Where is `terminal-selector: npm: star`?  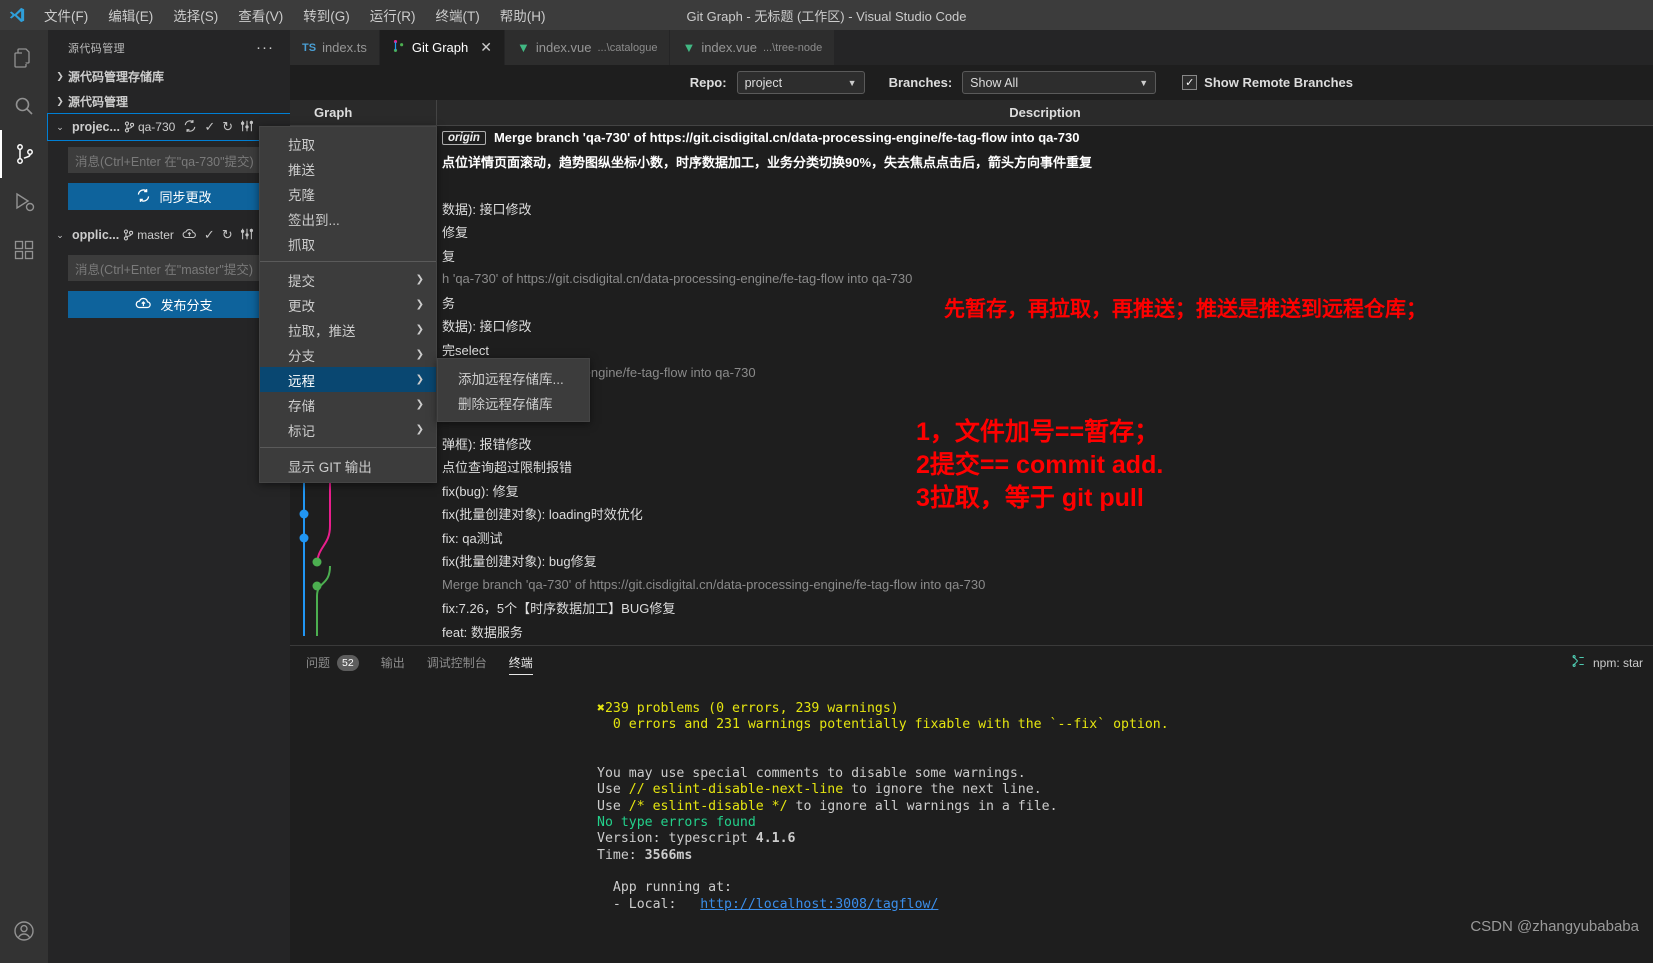
terminal-selector: npm: star is located at coordinates (1607, 662).